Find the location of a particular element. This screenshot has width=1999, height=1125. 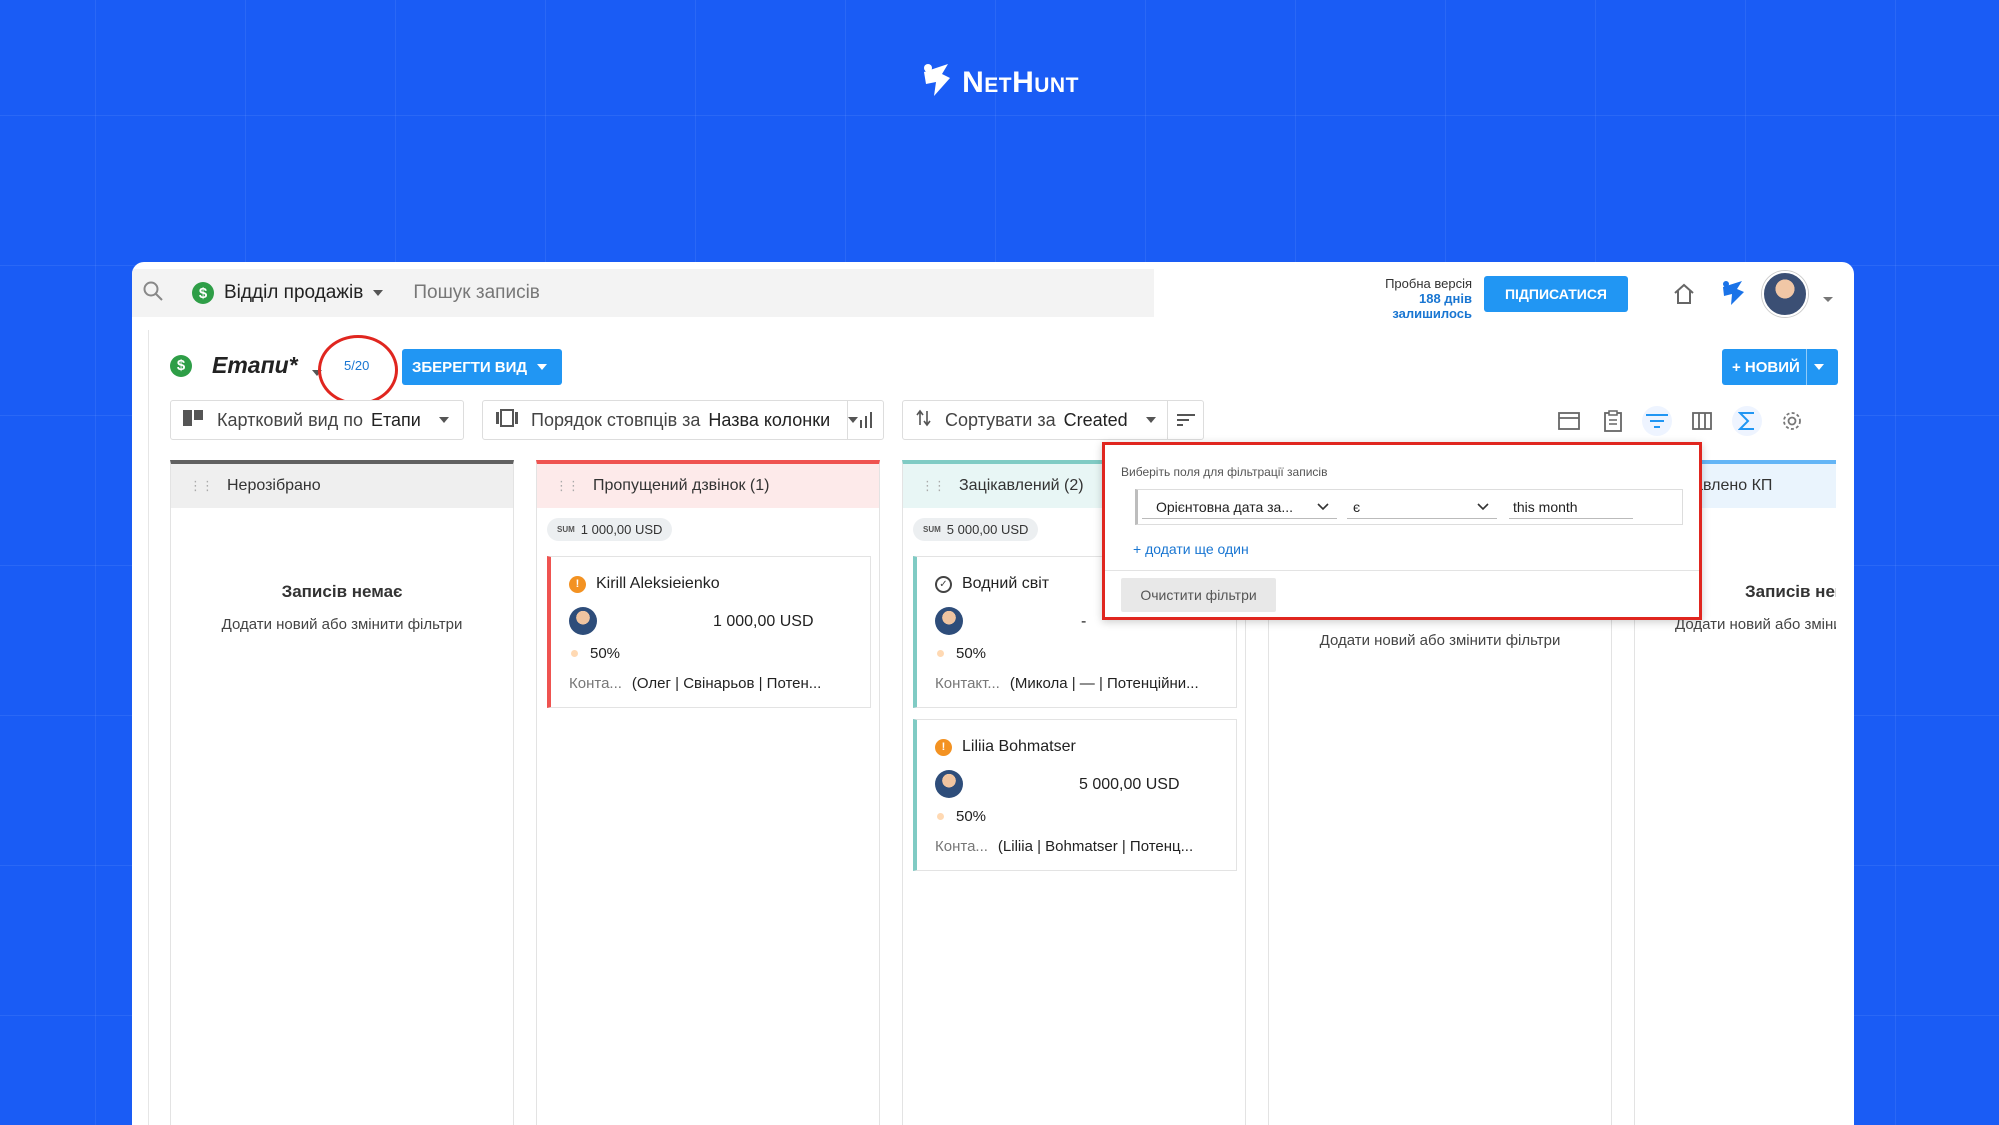

nethunt-logo-icon is located at coordinates (937, 82).